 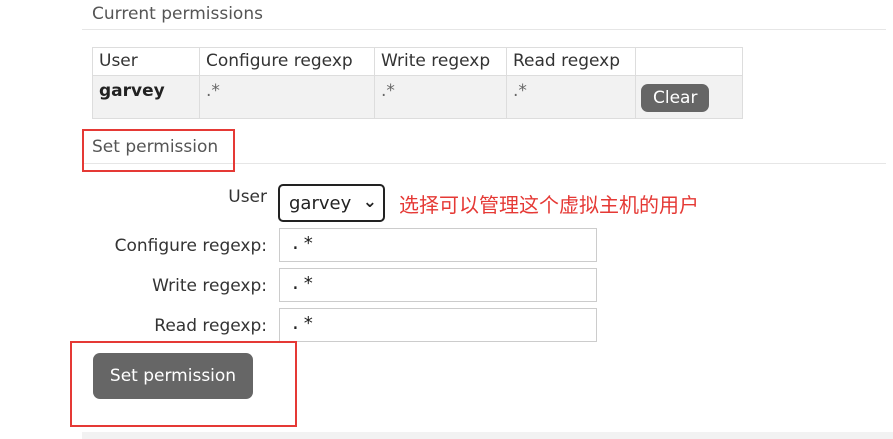 What do you see at coordinates (440, 61) in the screenshot?
I see `column-header-write: Write regexp` at bounding box center [440, 61].